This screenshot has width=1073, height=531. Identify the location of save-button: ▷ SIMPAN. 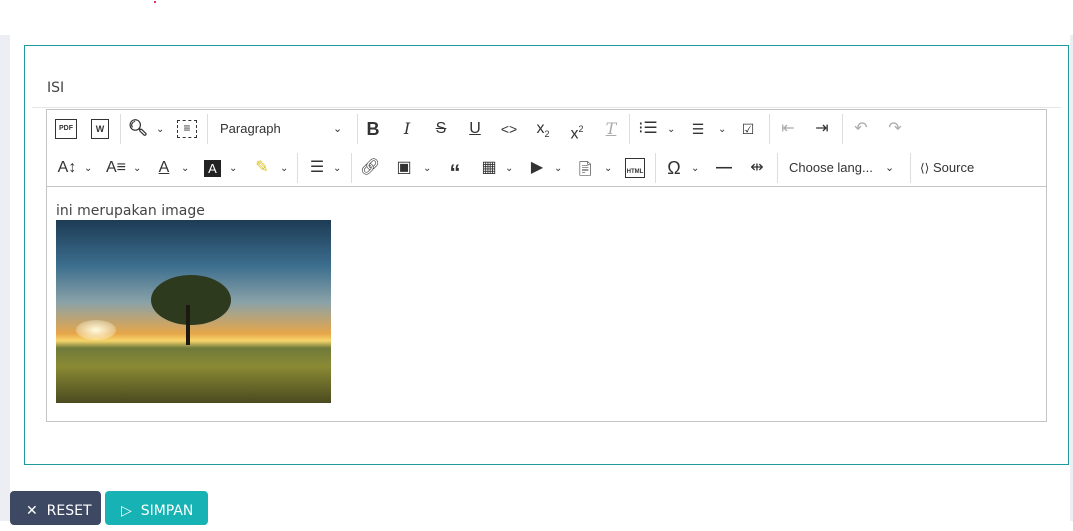
(156, 508).